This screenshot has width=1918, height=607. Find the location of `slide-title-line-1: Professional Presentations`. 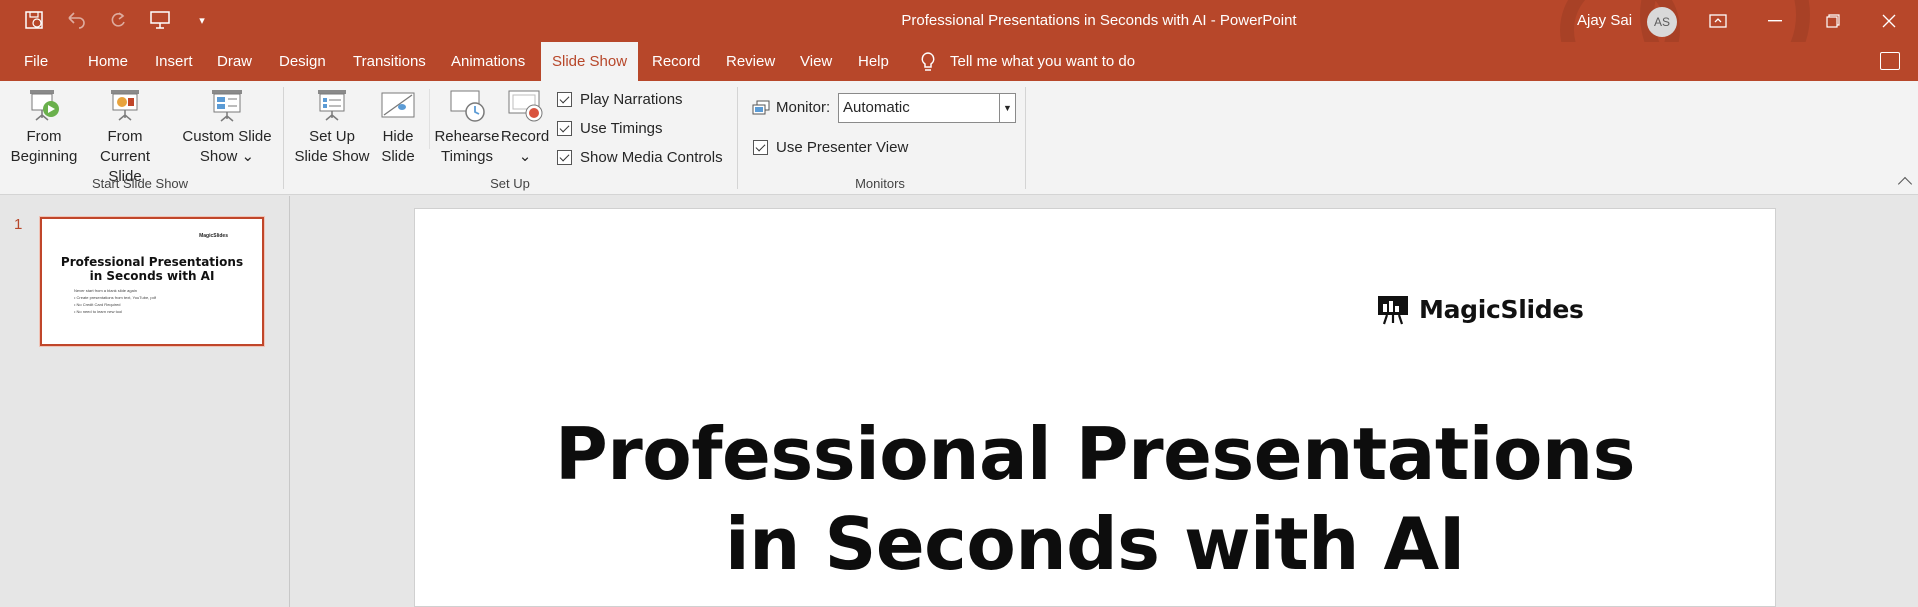

slide-title-line-1: Professional Presentations is located at coordinates (1095, 454).